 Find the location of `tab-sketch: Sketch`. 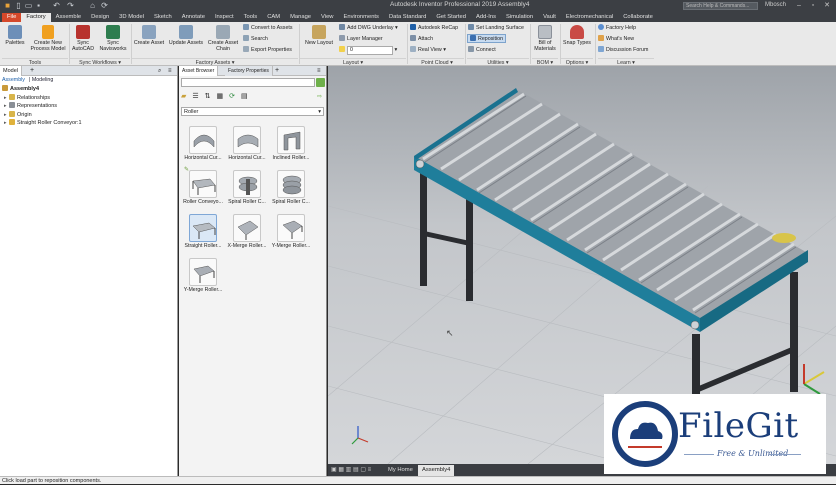

tab-sketch: Sketch is located at coordinates (163, 17).